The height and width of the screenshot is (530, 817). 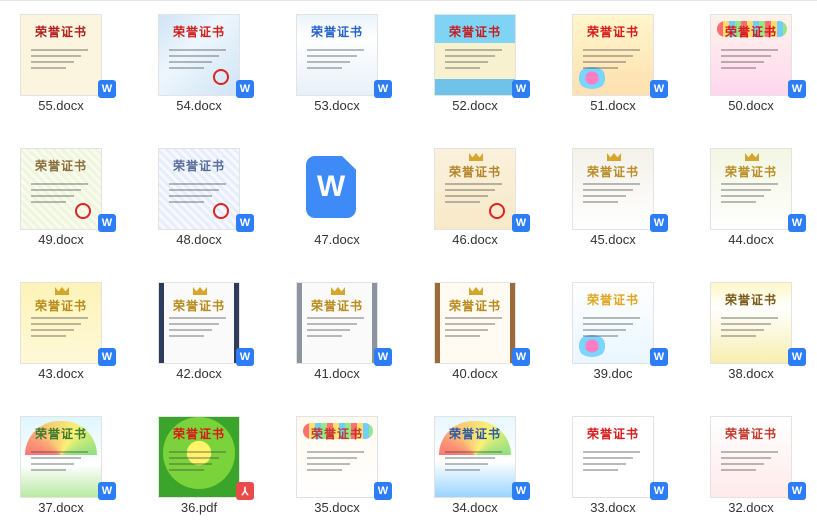 What do you see at coordinates (472, 198) in the screenshot?
I see `file-item: 荣誉证书 W 46.docx` at bounding box center [472, 198].